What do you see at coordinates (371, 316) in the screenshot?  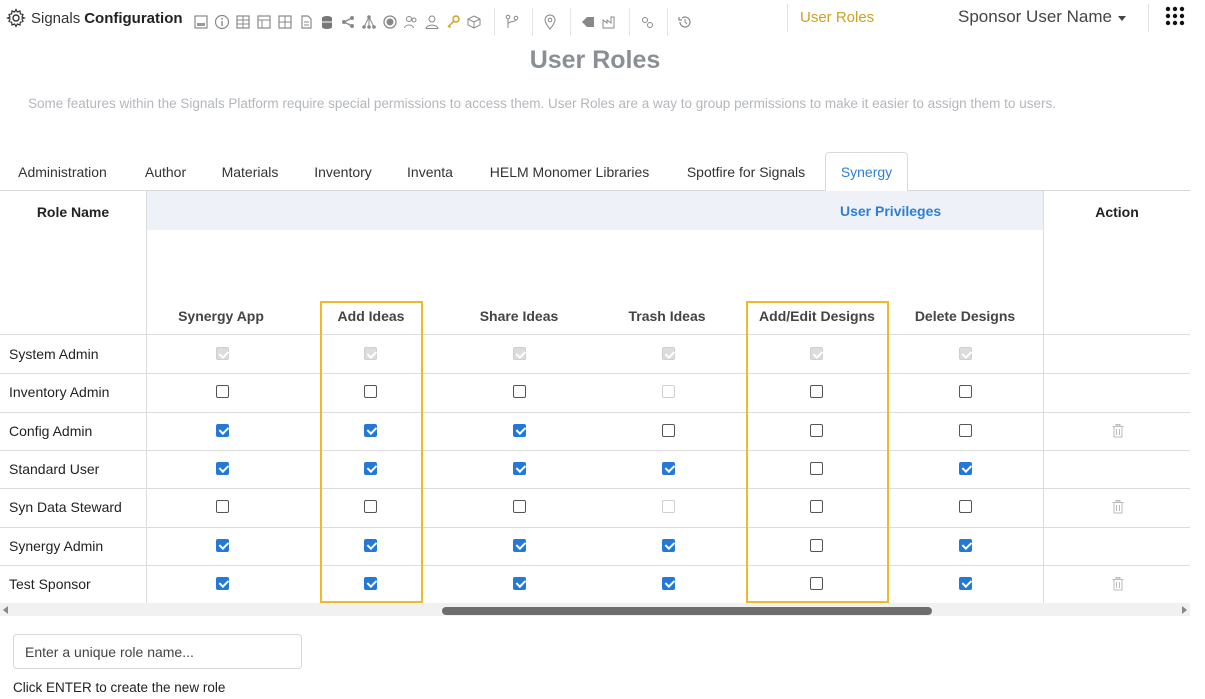 I see `col-add-ideas: Add Ideas` at bounding box center [371, 316].